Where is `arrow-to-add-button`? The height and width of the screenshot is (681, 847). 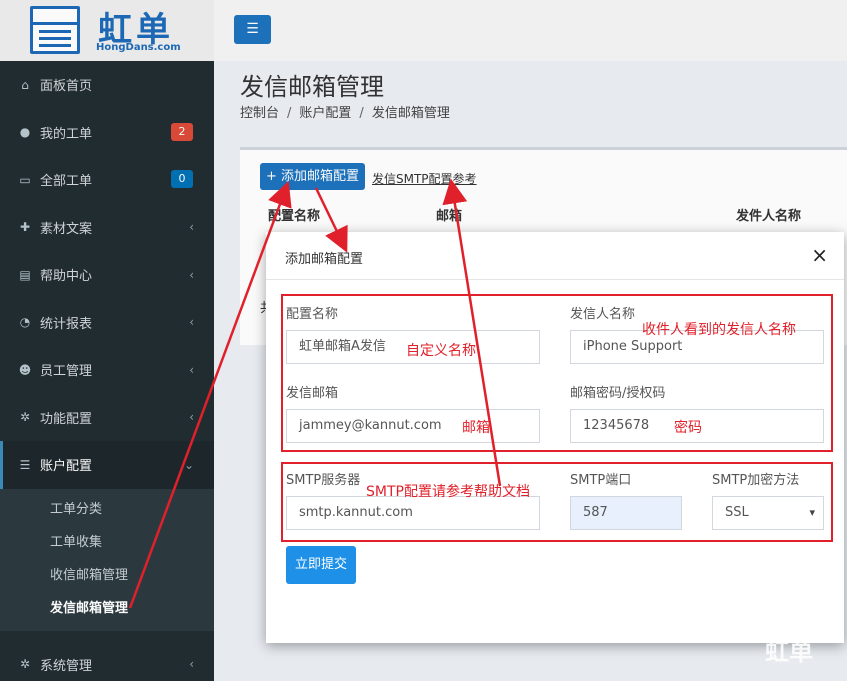
arrow-to-add-button is located at coordinates (210, 394).